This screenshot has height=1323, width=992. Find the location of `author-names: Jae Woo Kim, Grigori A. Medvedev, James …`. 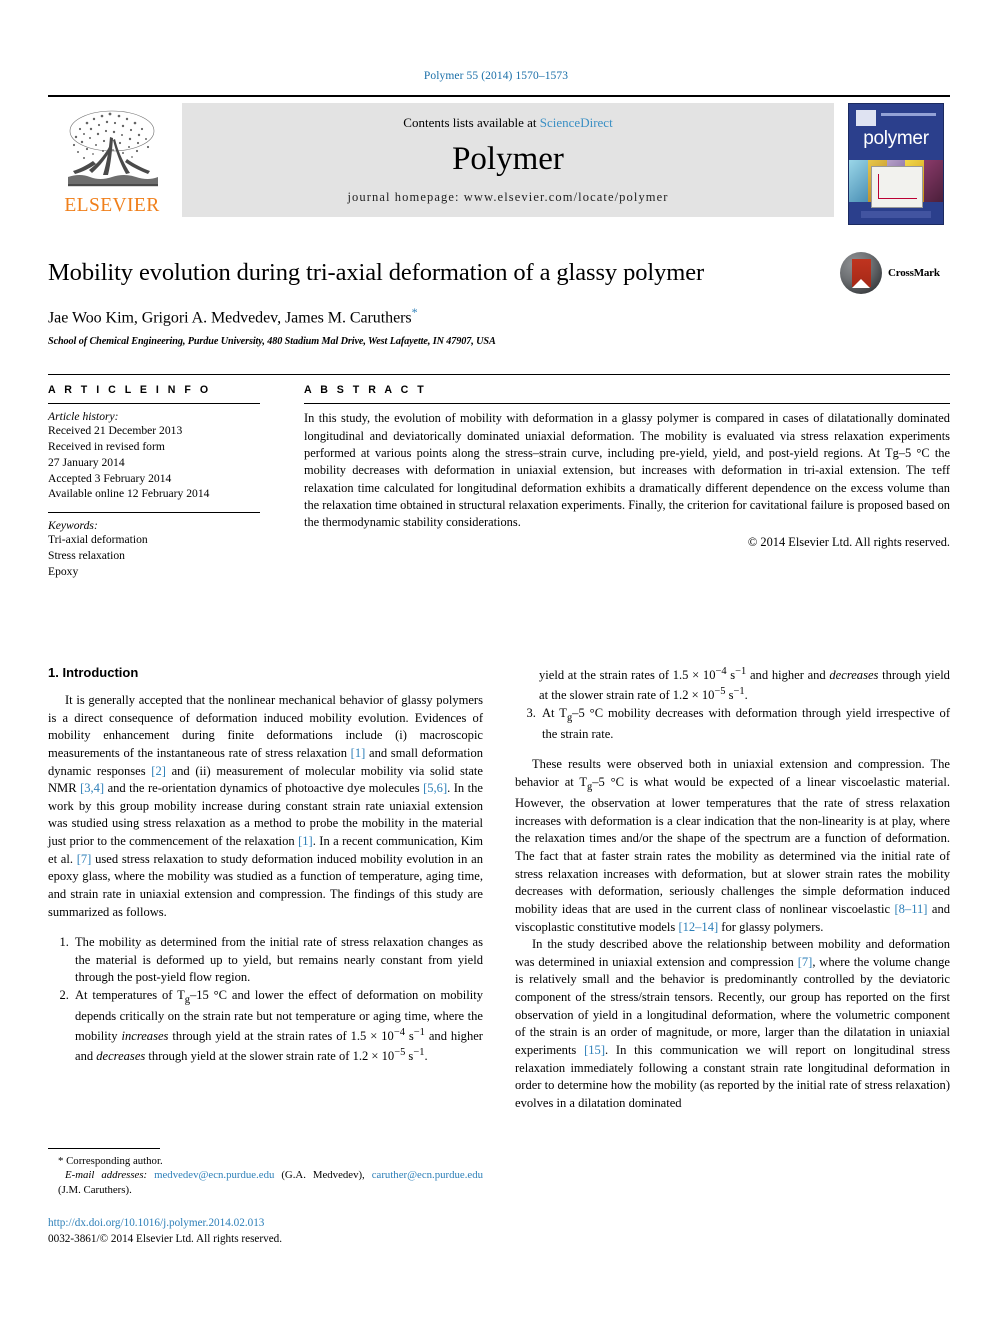

author-names: Jae Woo Kim, Grigori A. Medvedev, James … is located at coordinates (230, 318).